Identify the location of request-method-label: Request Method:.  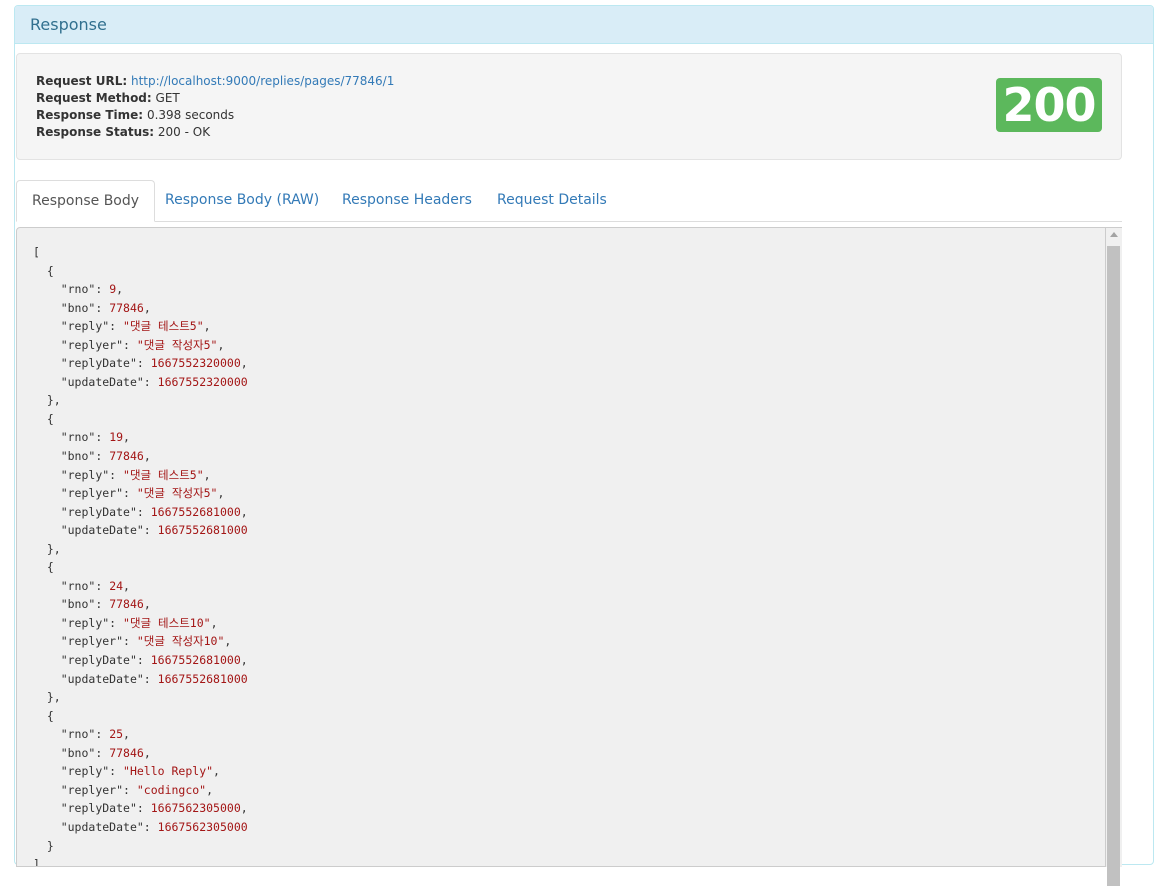
(94, 98).